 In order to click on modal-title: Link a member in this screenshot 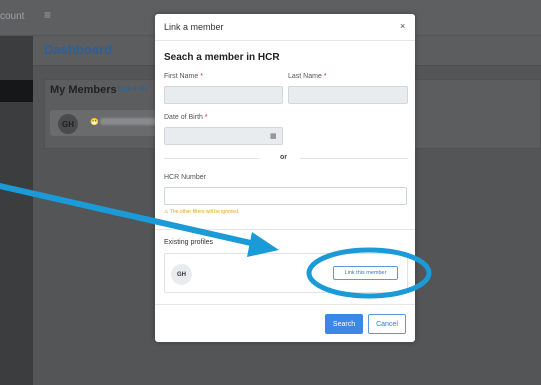, I will do `click(194, 27)`.